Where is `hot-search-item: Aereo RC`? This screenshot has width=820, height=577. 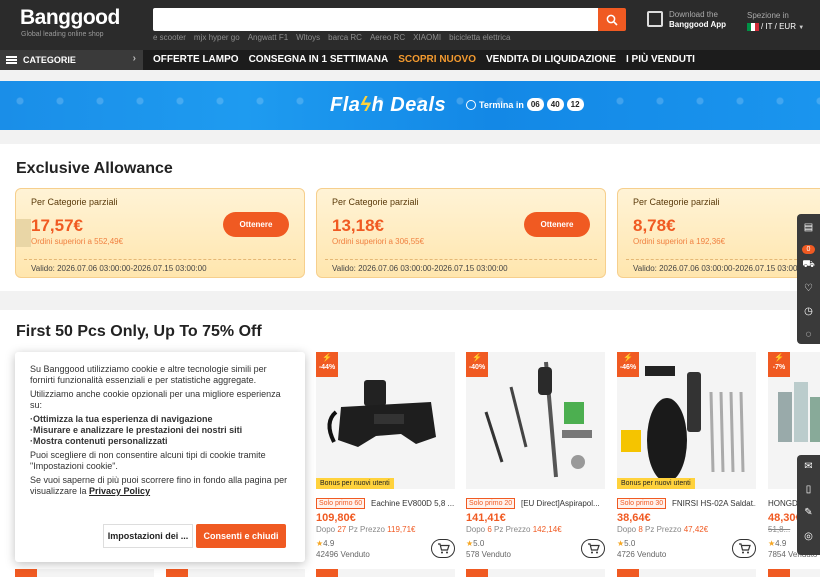 hot-search-item: Aereo RC is located at coordinates (387, 37).